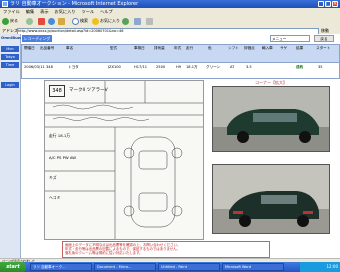 This screenshot has width=340, height=272. I want to click on cell-start: 35, so click(320, 67).